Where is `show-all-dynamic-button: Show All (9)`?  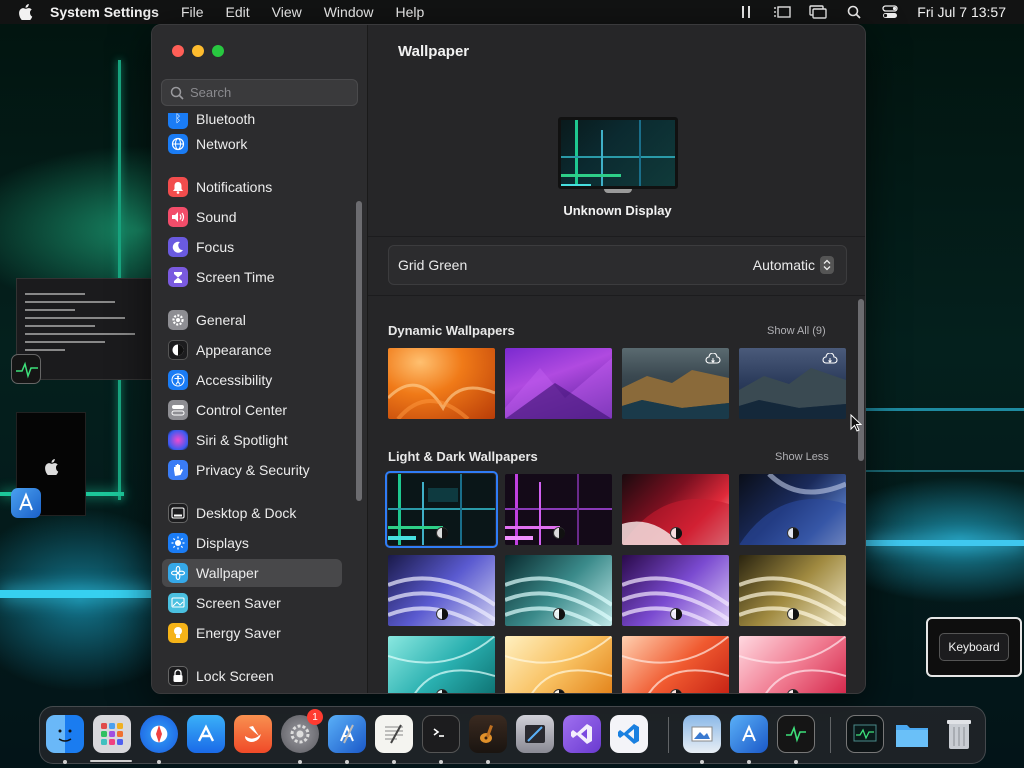
show-all-dynamic-button: Show All (9) is located at coordinates (796, 331).